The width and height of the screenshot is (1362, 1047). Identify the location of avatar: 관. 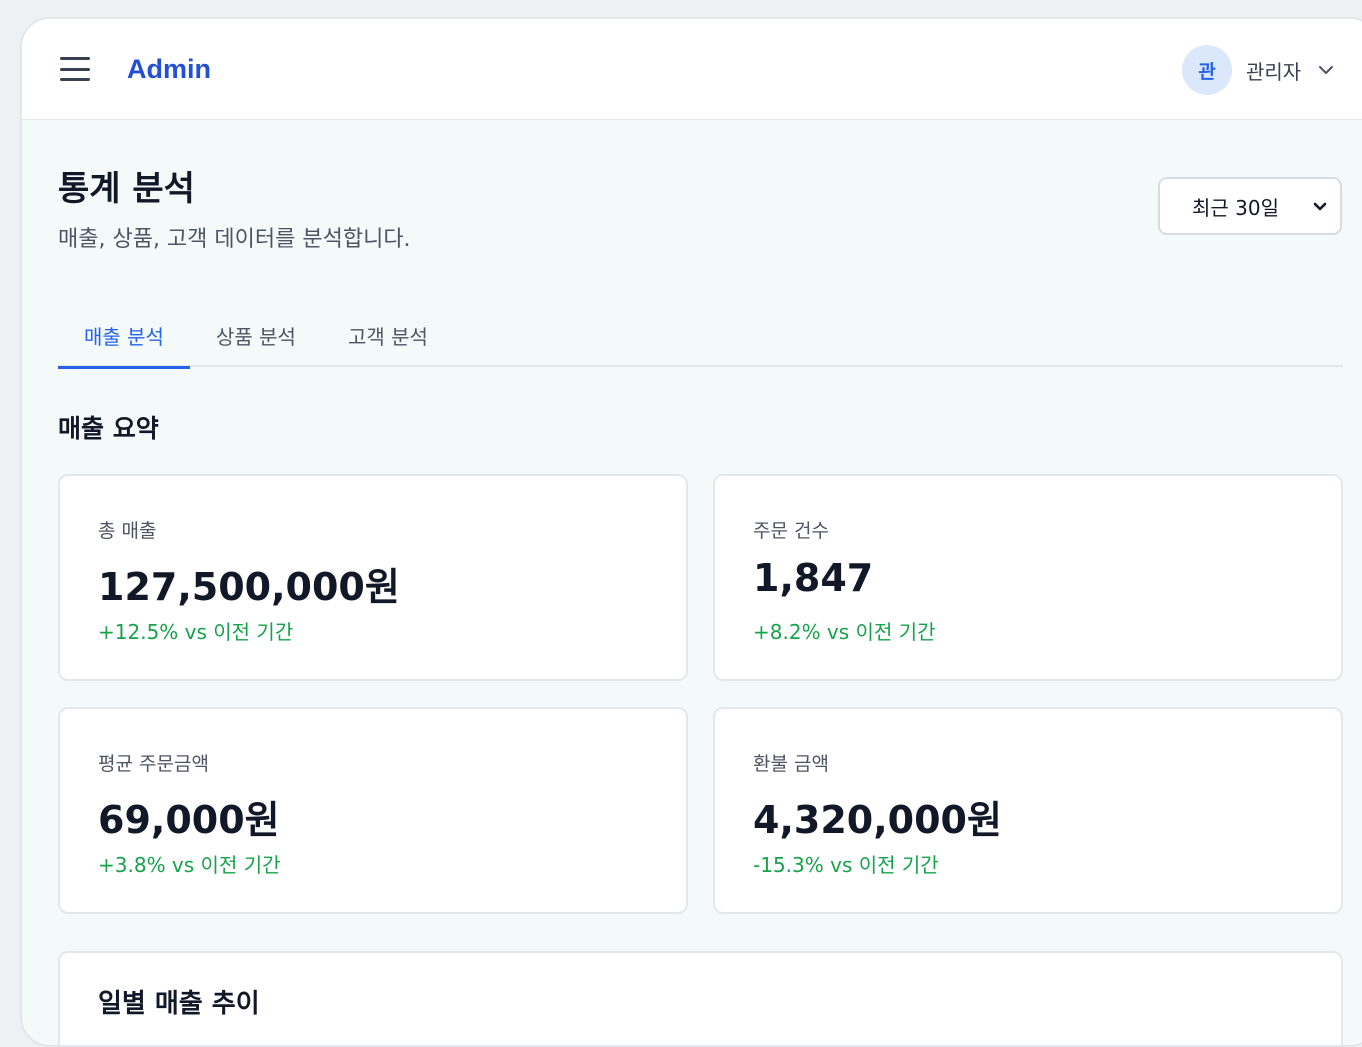
(1207, 70).